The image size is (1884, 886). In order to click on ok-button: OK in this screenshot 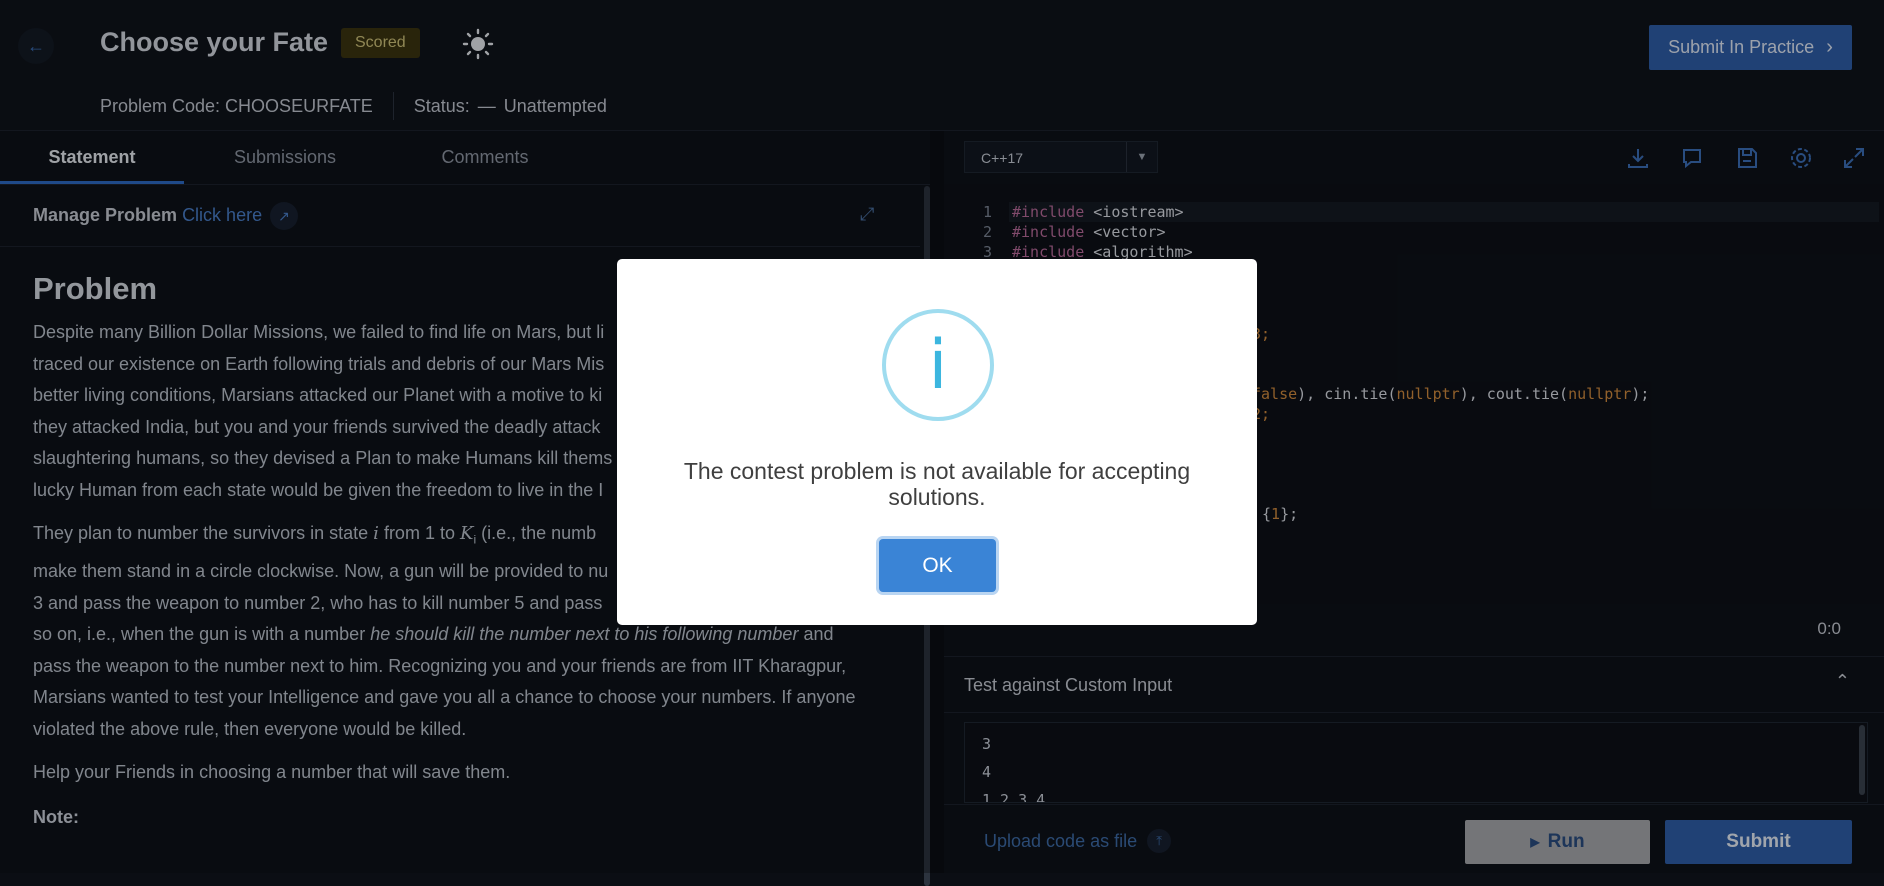, I will do `click(937, 565)`.